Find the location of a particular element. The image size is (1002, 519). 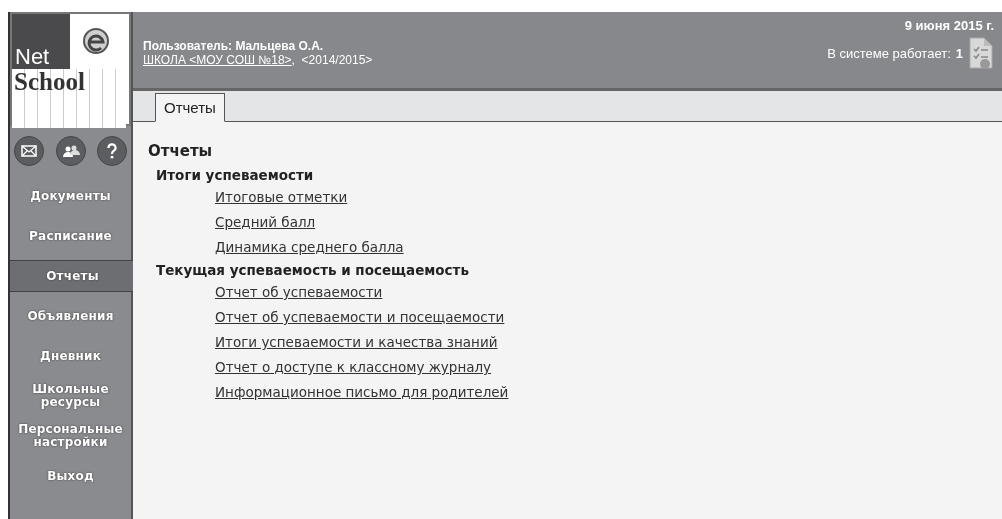

report-link: Отчет об успеваемости и посещаемости is located at coordinates (360, 317).